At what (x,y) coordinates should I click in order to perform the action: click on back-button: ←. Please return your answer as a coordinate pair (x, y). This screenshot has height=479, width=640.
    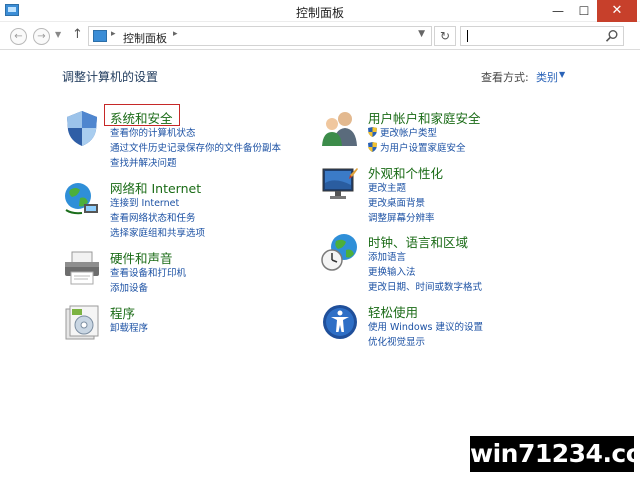
    Looking at the image, I should click on (18, 36).